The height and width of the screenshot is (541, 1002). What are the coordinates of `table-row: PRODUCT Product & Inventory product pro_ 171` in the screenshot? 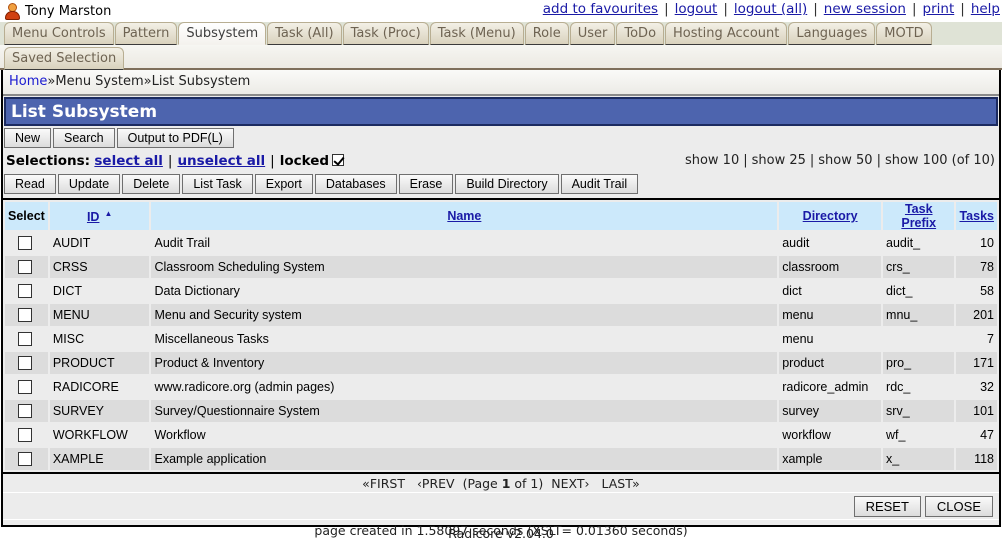 It's located at (501, 363).